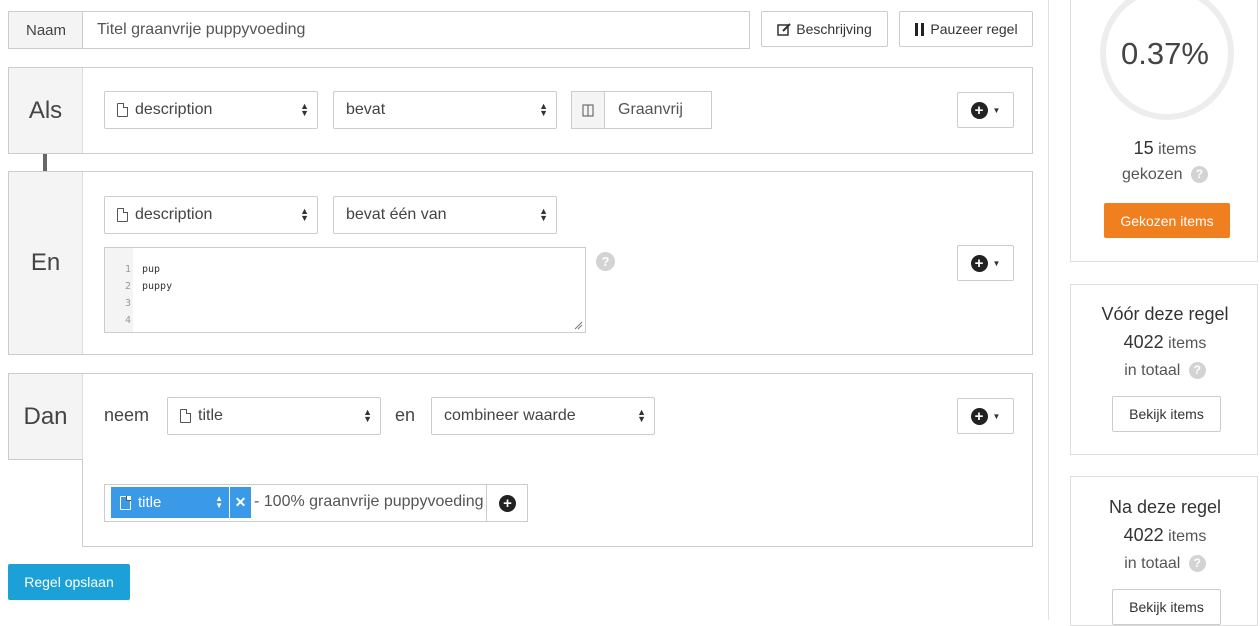 Image resolution: width=1260 pixels, height=626 pixels. I want to click on save-rule-button-label: Regel opslaan, so click(69, 582).